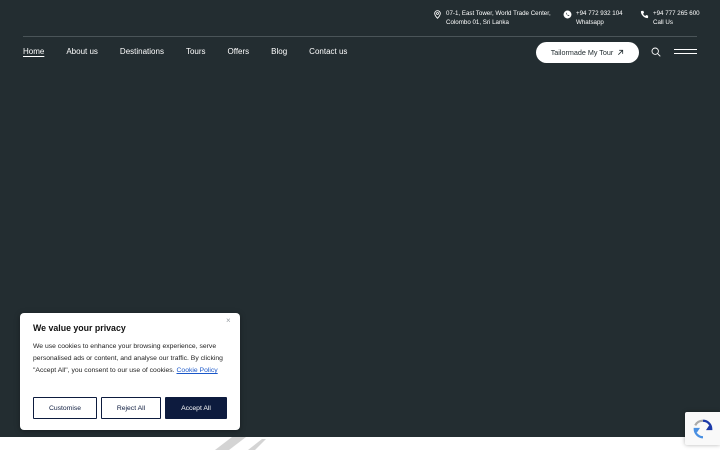  Describe the element at coordinates (240, 443) in the screenshot. I see `decorative-stroke` at that location.